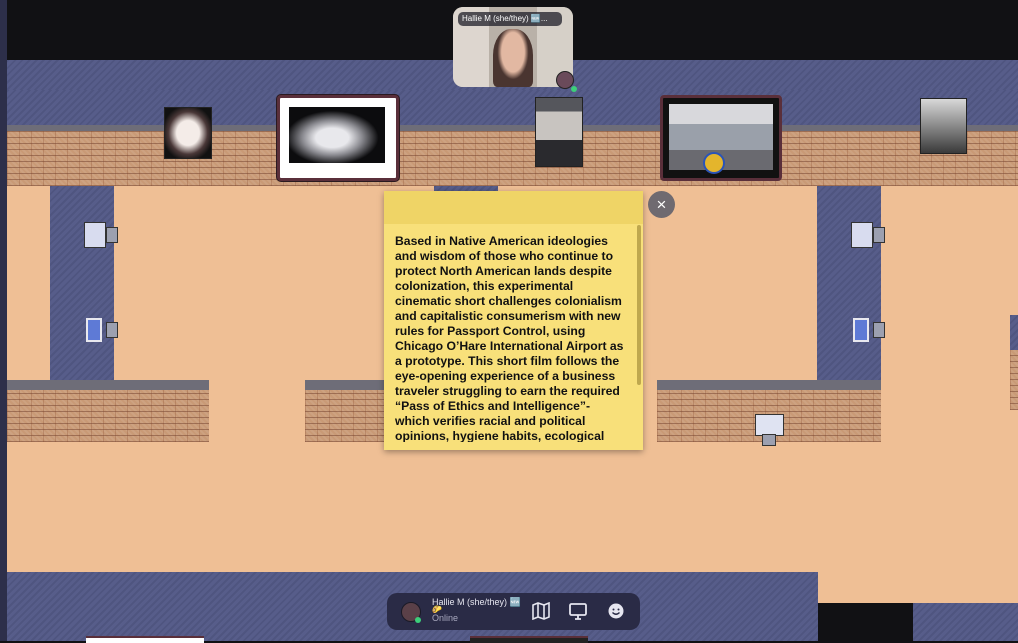 This screenshot has height=643, width=1018. I want to click on wall-cap-mid-left, so click(108, 385).